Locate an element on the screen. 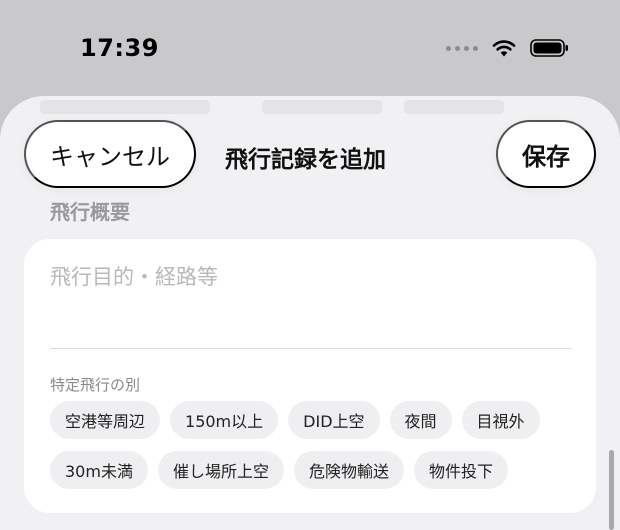 This screenshot has height=530, width=620. page-title: 飛行記録を追加 is located at coordinates (305, 160).